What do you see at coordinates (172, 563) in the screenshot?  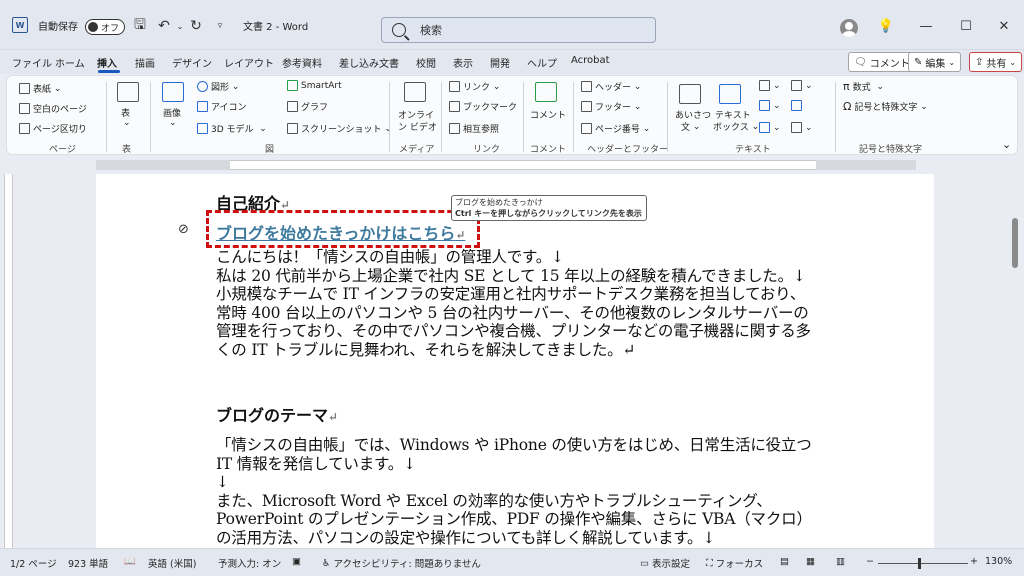 I see `language: 英語 (米国)` at bounding box center [172, 563].